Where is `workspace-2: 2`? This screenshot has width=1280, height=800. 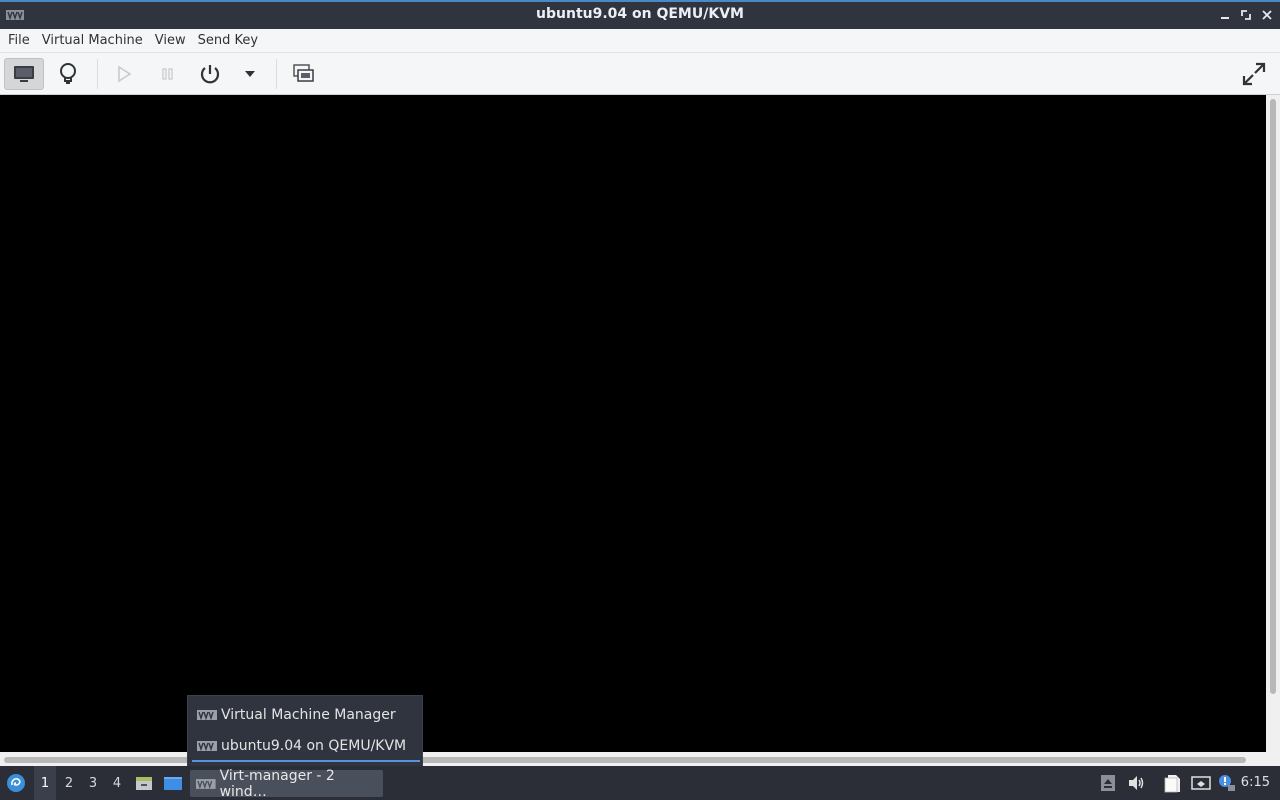
workspace-2: 2 is located at coordinates (69, 783).